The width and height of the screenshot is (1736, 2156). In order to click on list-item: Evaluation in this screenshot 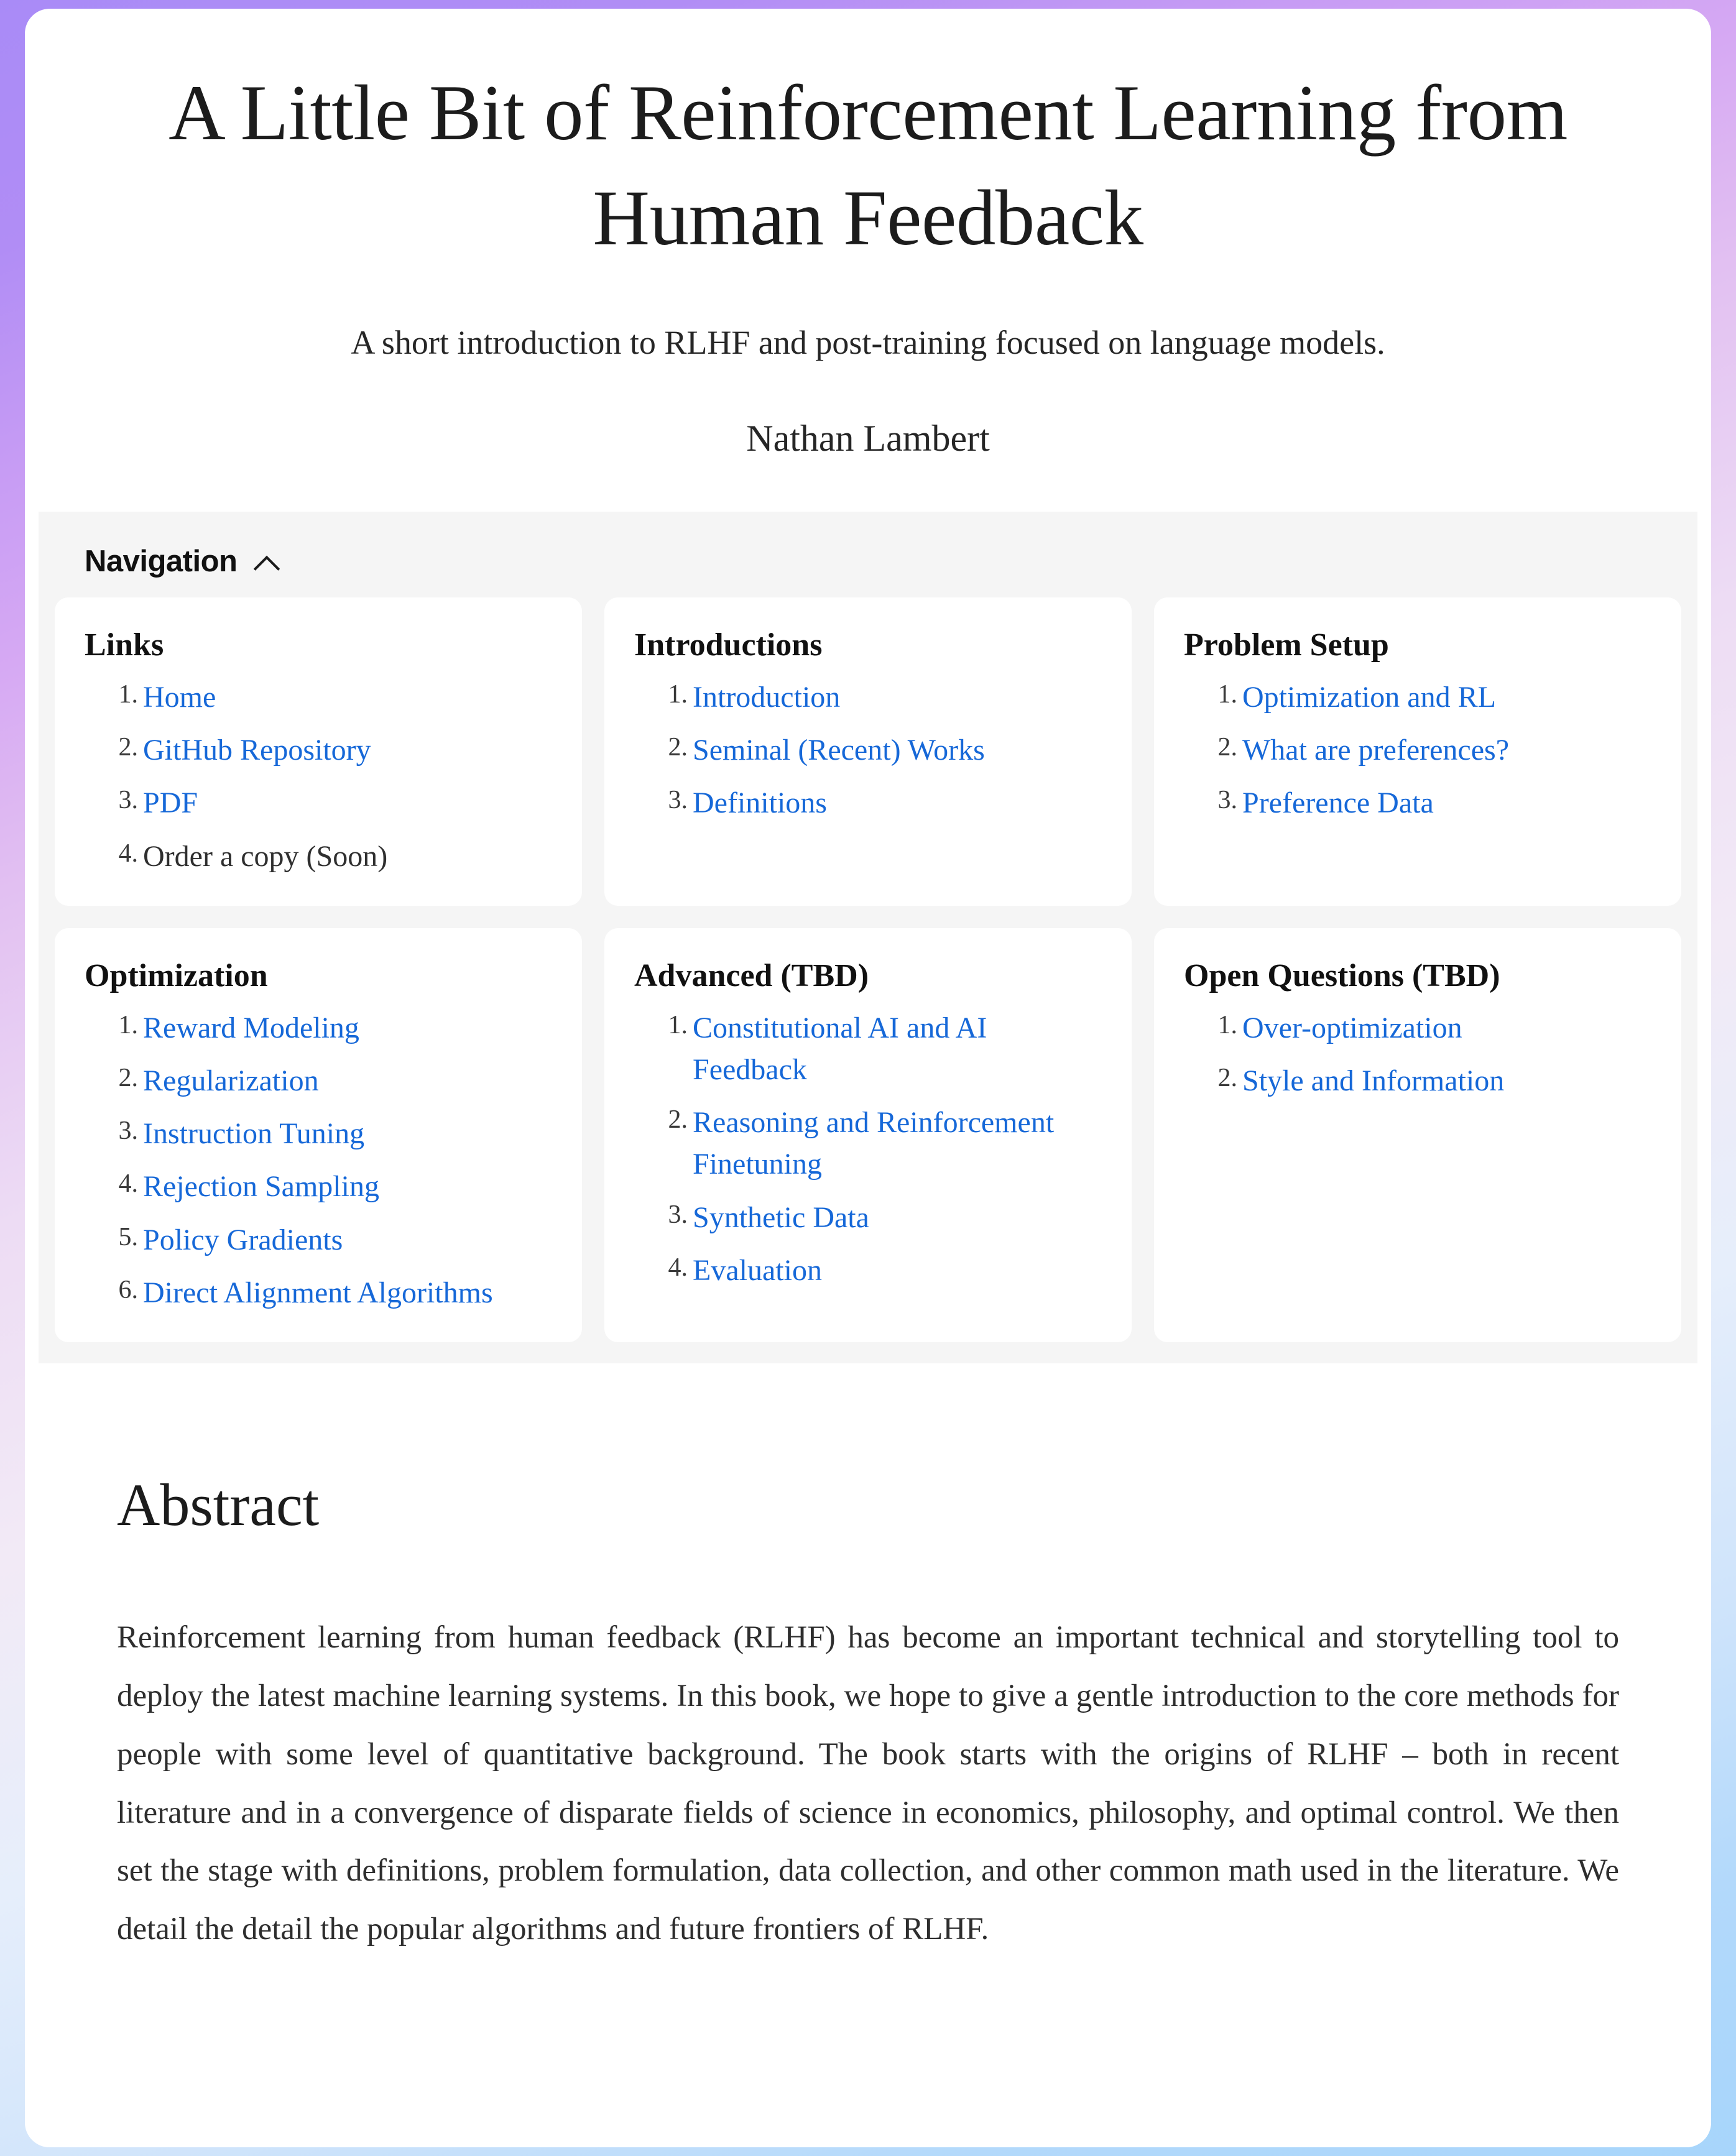, I will do `click(878, 1270)`.